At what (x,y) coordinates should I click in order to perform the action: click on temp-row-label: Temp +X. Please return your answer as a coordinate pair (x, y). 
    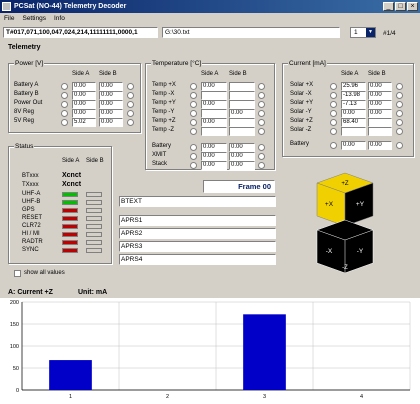
    Looking at the image, I should click on (164, 85).